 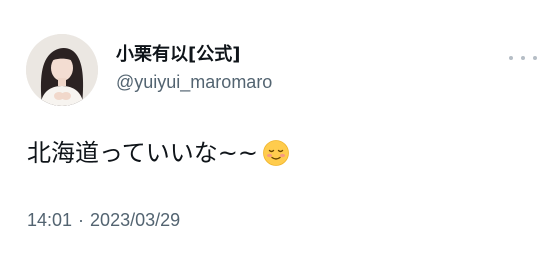 What do you see at coordinates (523, 58) in the screenshot?
I see `more-options-icon` at bounding box center [523, 58].